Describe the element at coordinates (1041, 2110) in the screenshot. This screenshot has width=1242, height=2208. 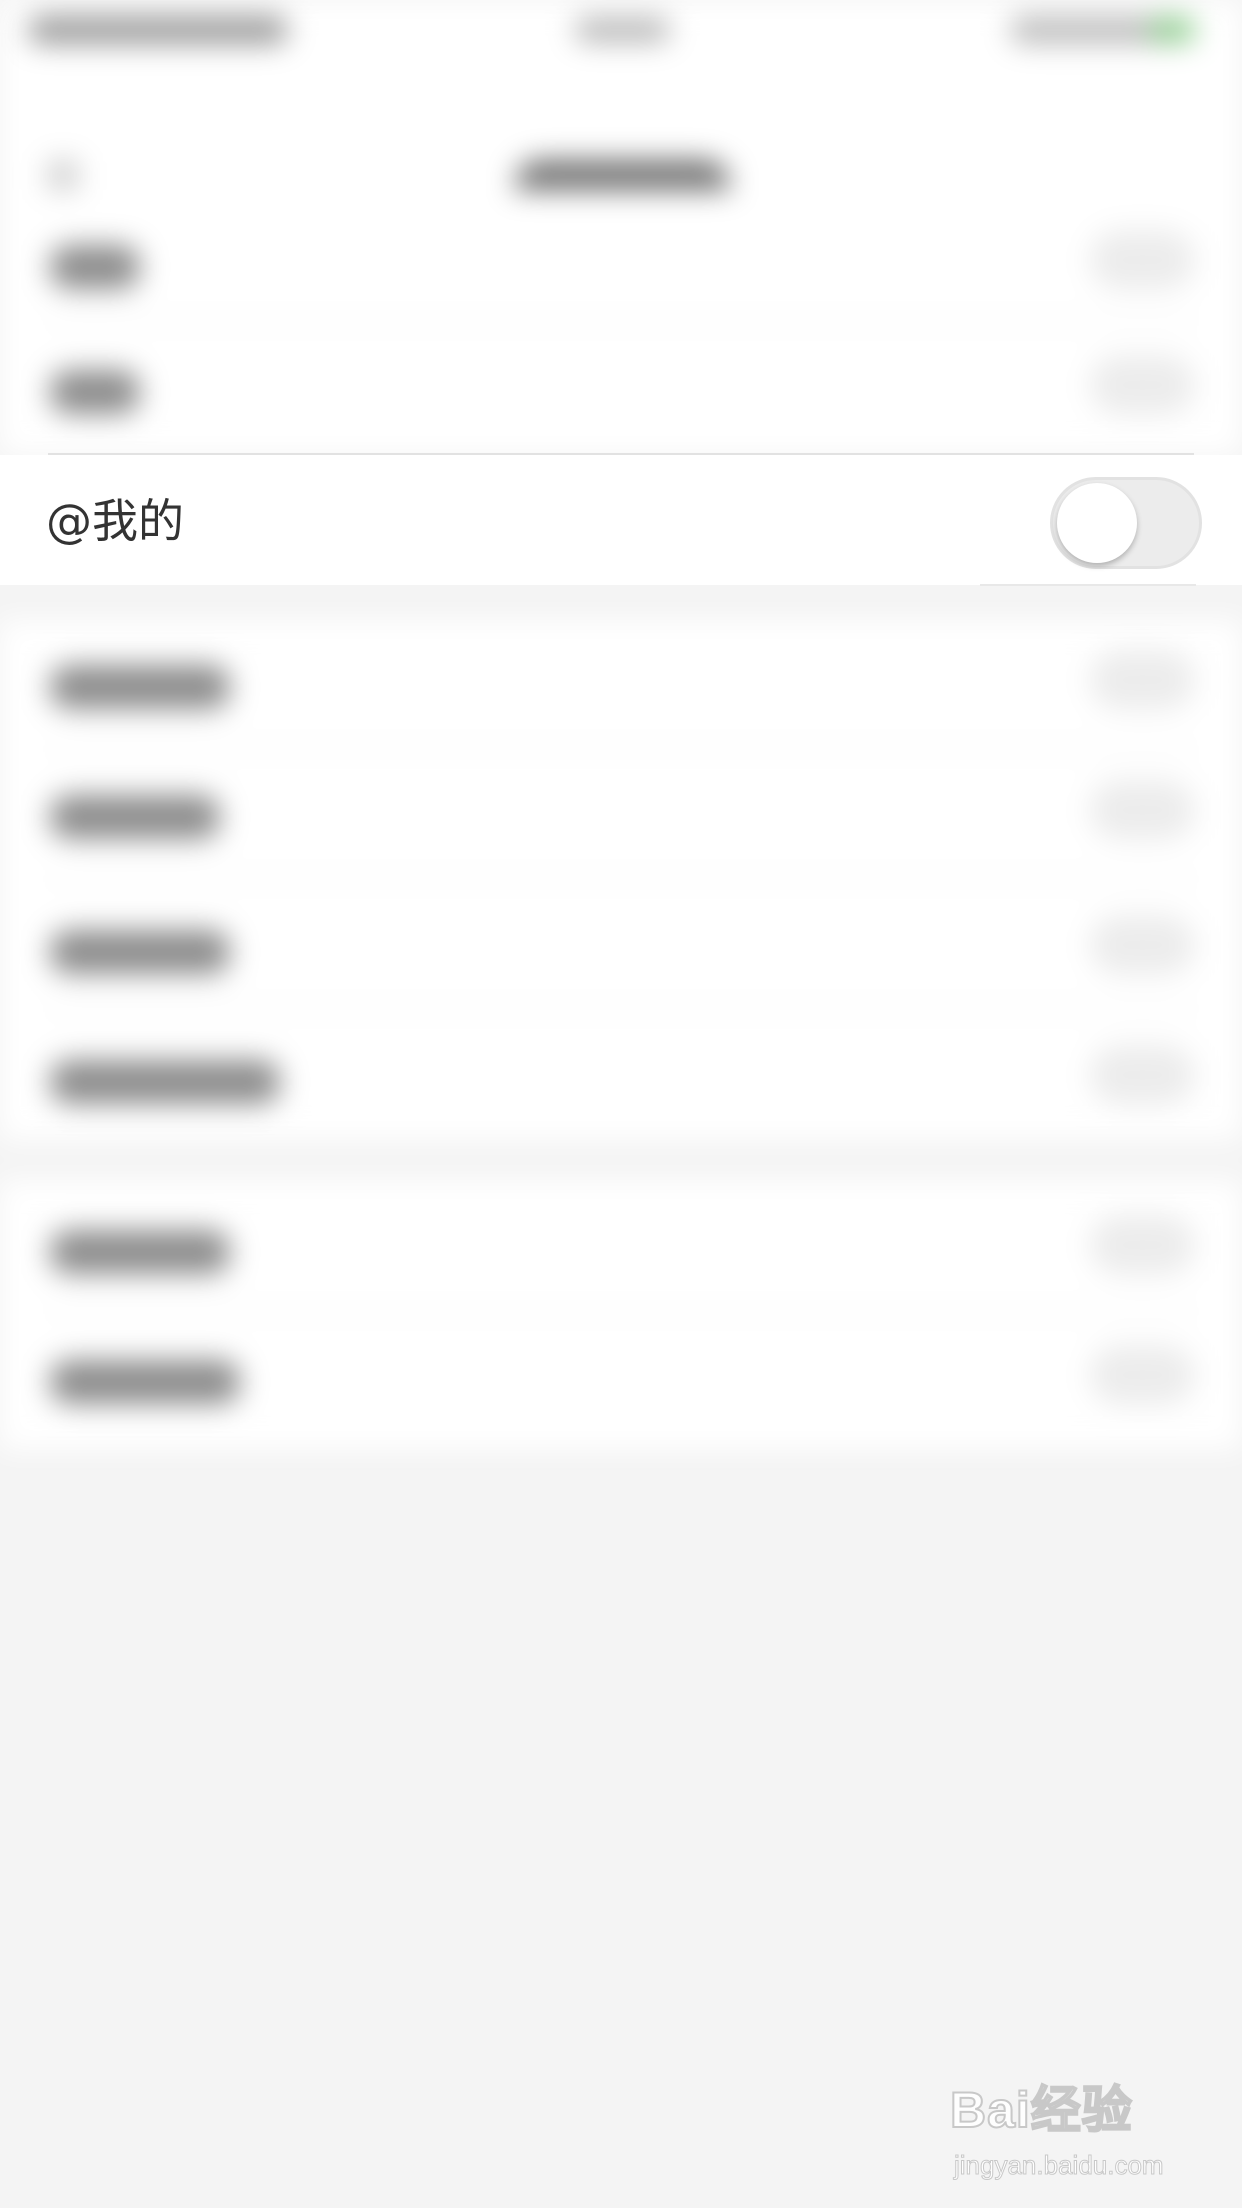
I see `watermark-logo: Bai经验` at that location.